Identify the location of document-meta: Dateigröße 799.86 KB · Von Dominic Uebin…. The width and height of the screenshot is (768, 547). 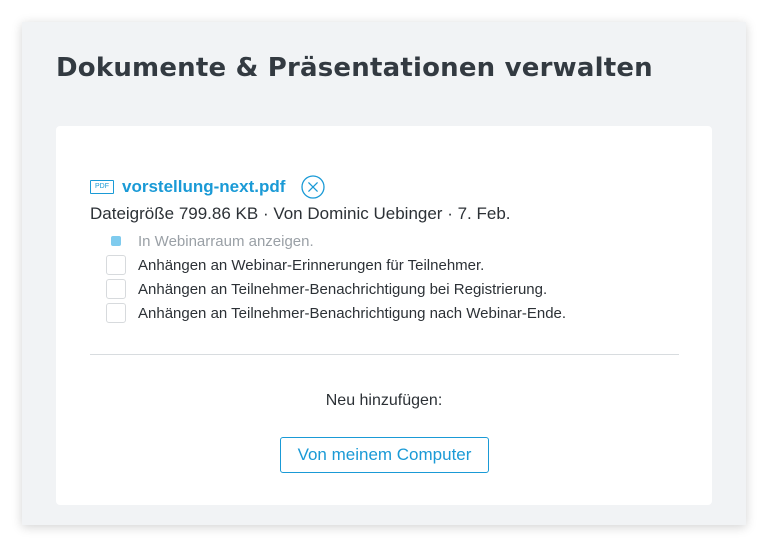
(300, 213).